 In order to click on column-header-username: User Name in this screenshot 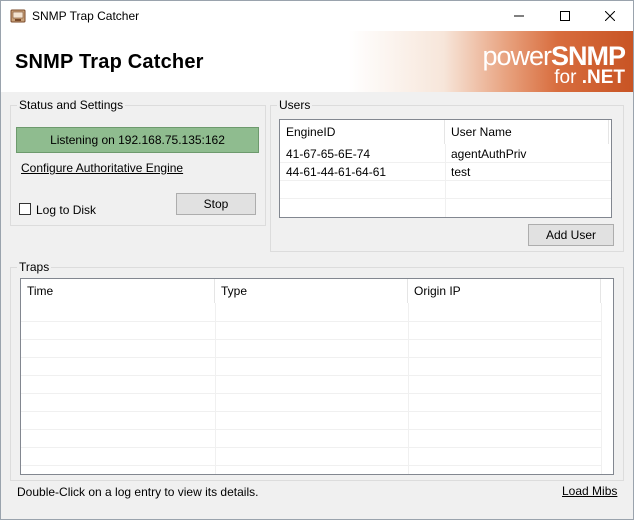, I will do `click(527, 132)`.